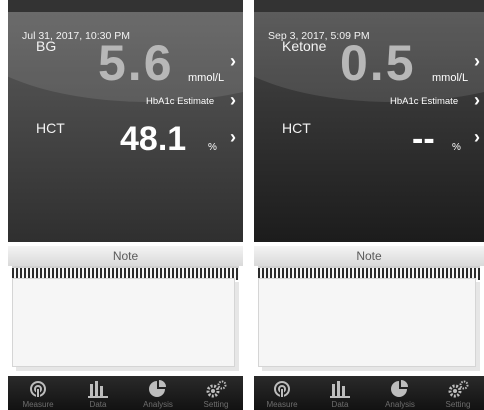 This screenshot has height=410, width=484. I want to click on bg-chevron-icon: ›, so click(233, 61).